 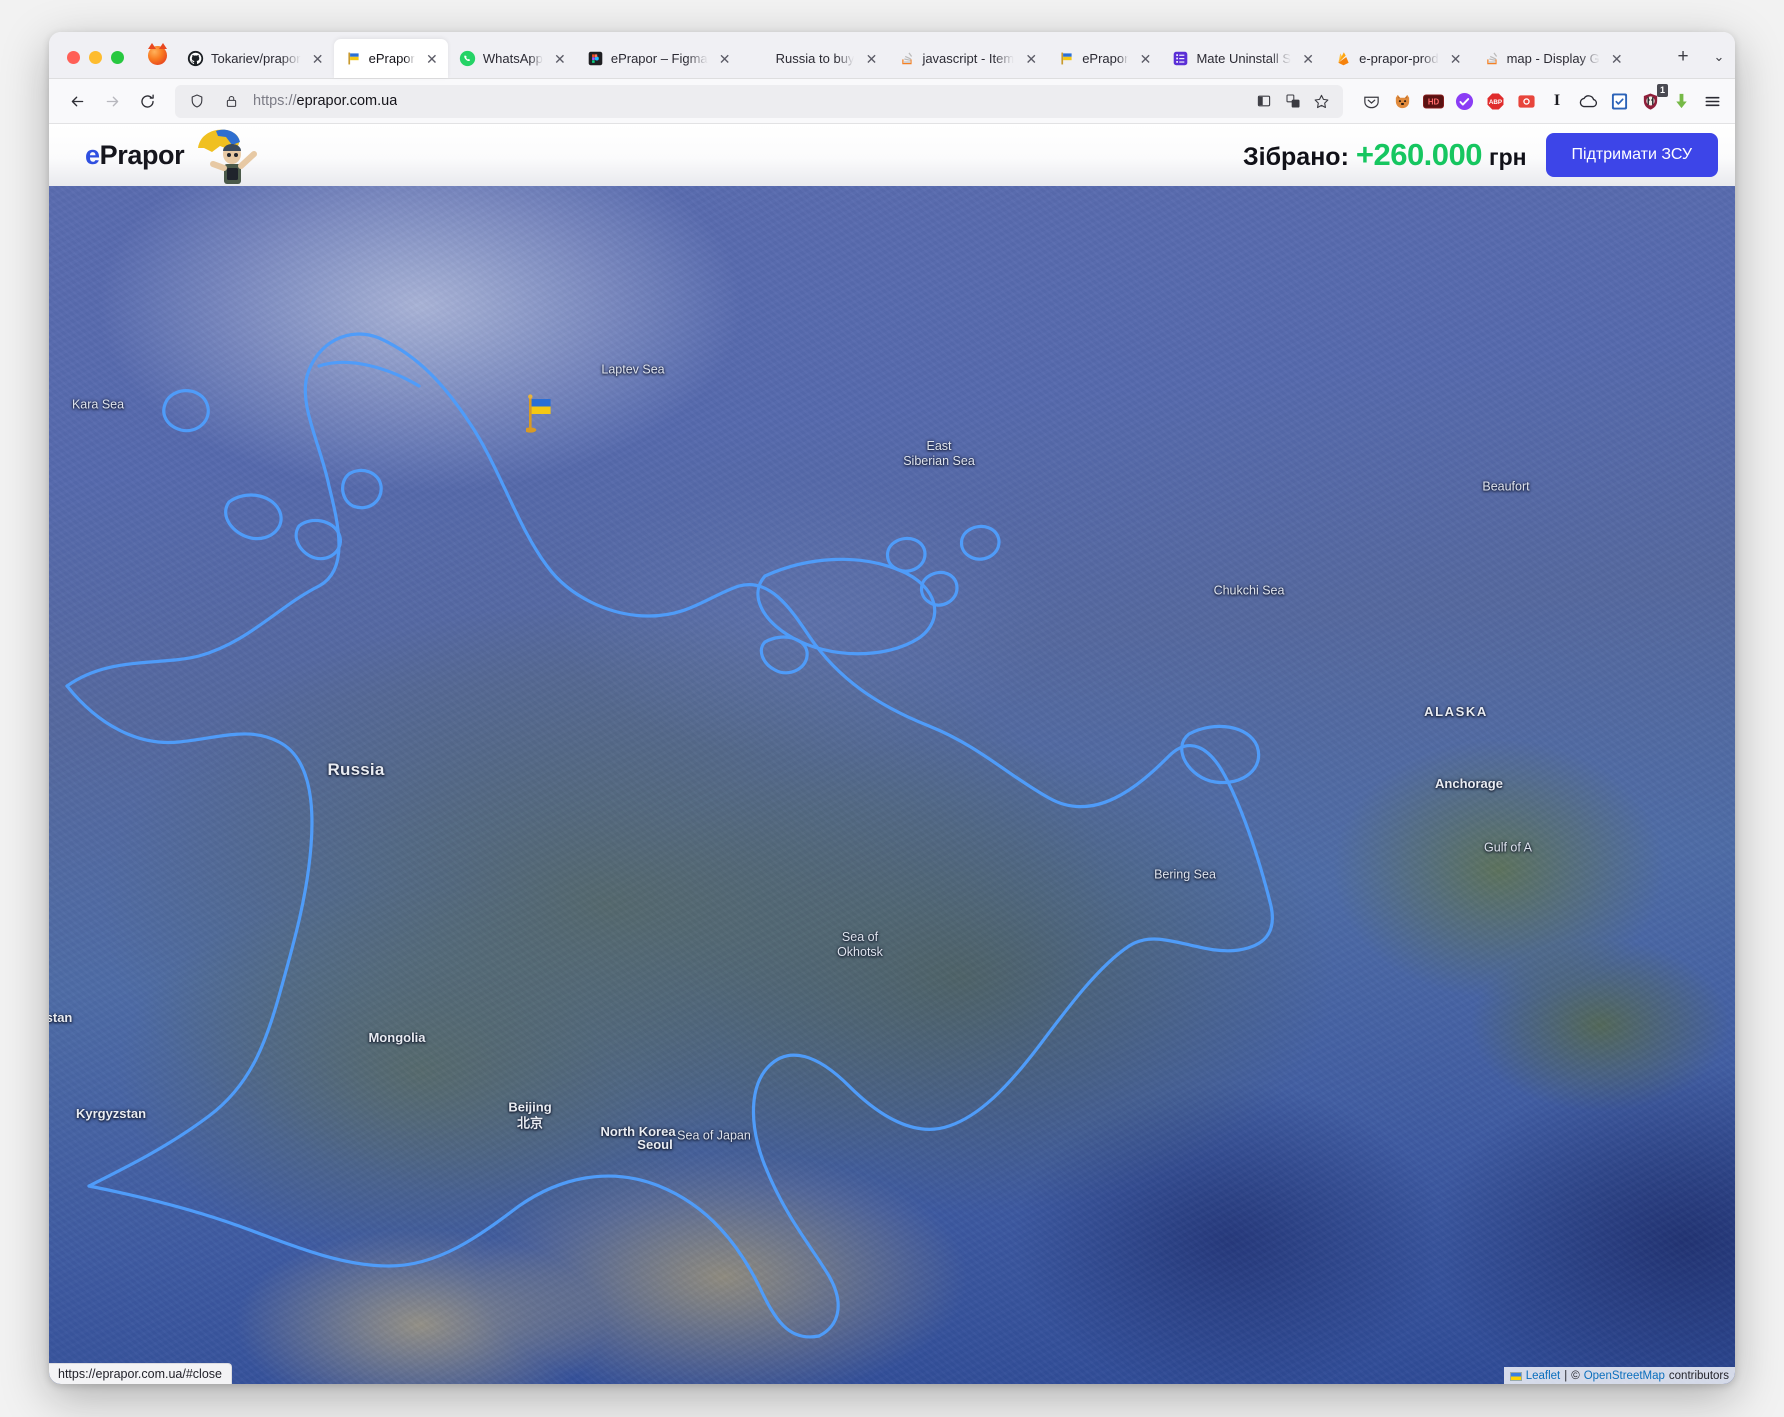 What do you see at coordinates (1588, 101) in the screenshot?
I see `cloud-icon` at bounding box center [1588, 101].